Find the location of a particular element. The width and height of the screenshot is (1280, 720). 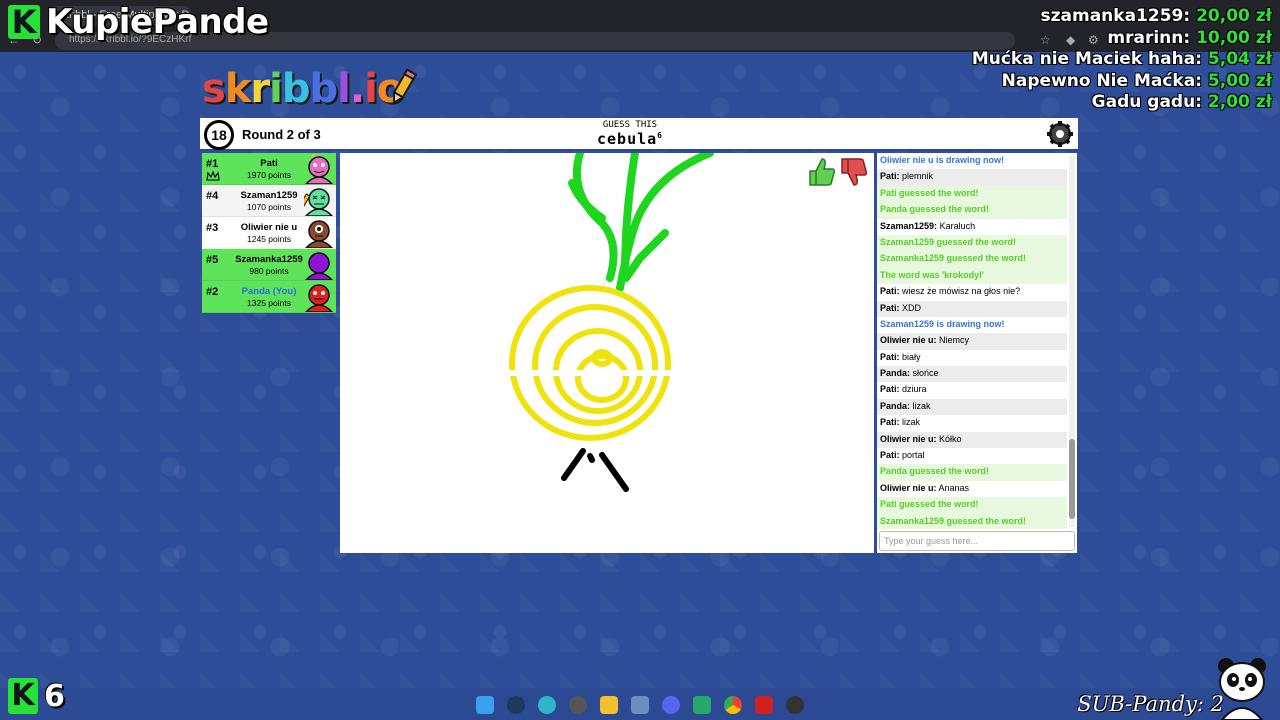

player-name: Pati is located at coordinates (269, 163).